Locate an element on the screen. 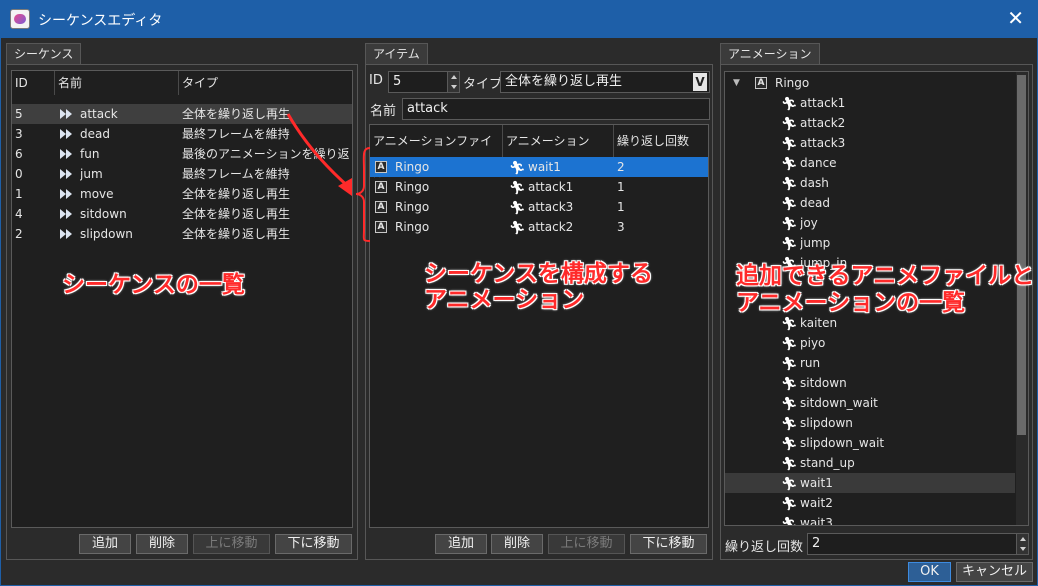 The height and width of the screenshot is (586, 1038). tree-item: 🏃︎ kaiten is located at coordinates (870, 323).